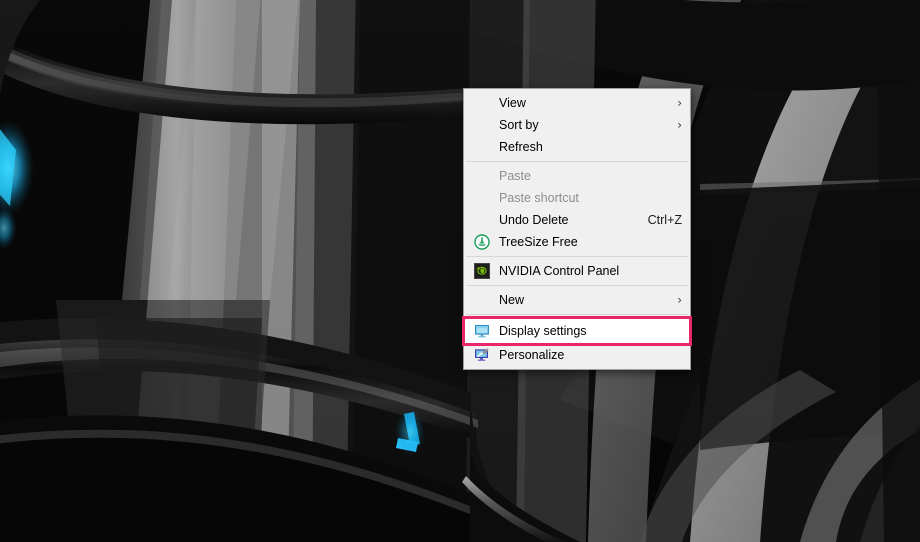 This screenshot has height=542, width=920. What do you see at coordinates (539, 197) in the screenshot?
I see `menu-item-label: Paste shortcut` at bounding box center [539, 197].